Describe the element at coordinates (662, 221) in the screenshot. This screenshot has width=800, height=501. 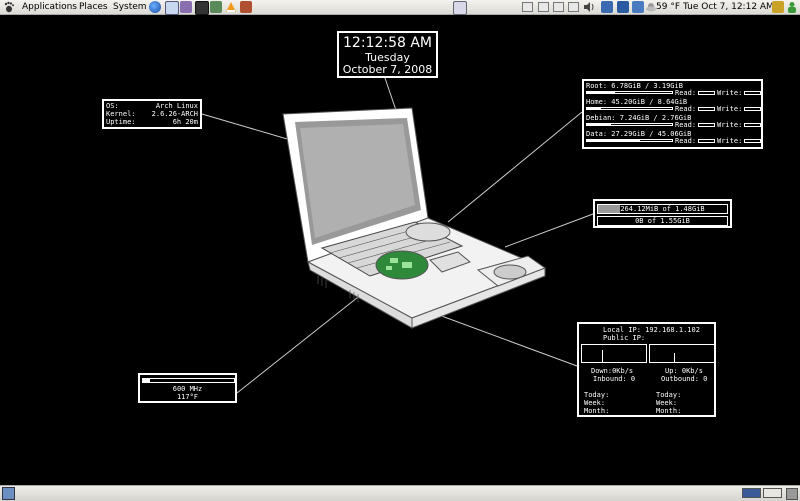
I see `swap-text: 0B of 1.55GiB` at that location.